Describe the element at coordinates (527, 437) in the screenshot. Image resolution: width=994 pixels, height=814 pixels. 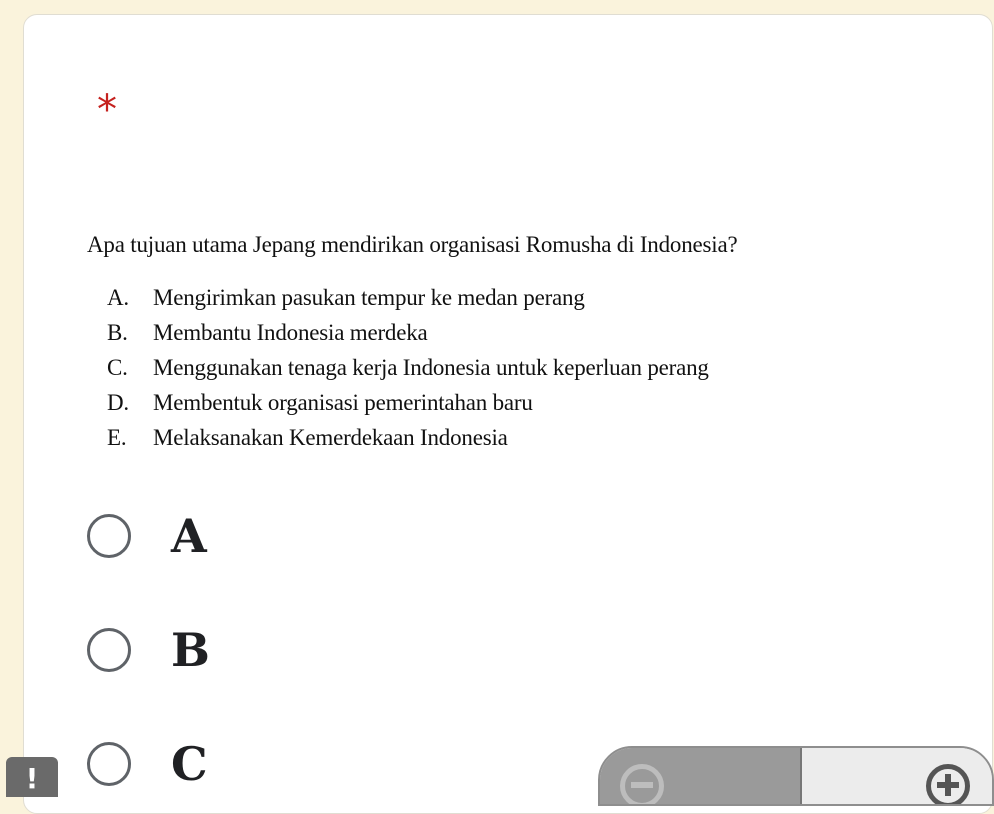
I see `printed-choice: E. Melaksanakan Kemerdekaan Indonesia` at that location.